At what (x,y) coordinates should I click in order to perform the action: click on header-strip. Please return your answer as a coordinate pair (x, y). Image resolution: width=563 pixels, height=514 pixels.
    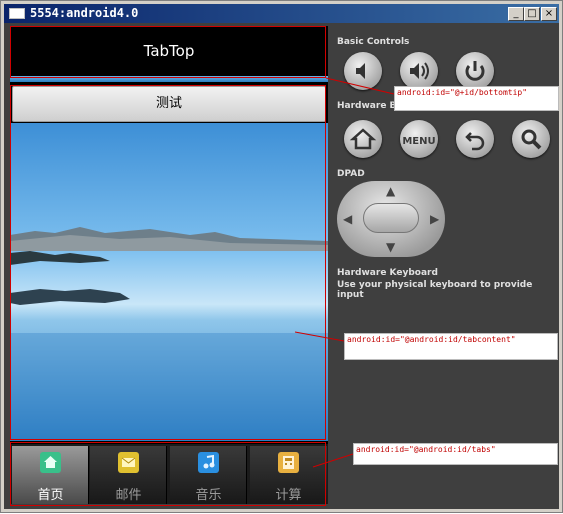
    Looking at the image, I should click on (169, 79).